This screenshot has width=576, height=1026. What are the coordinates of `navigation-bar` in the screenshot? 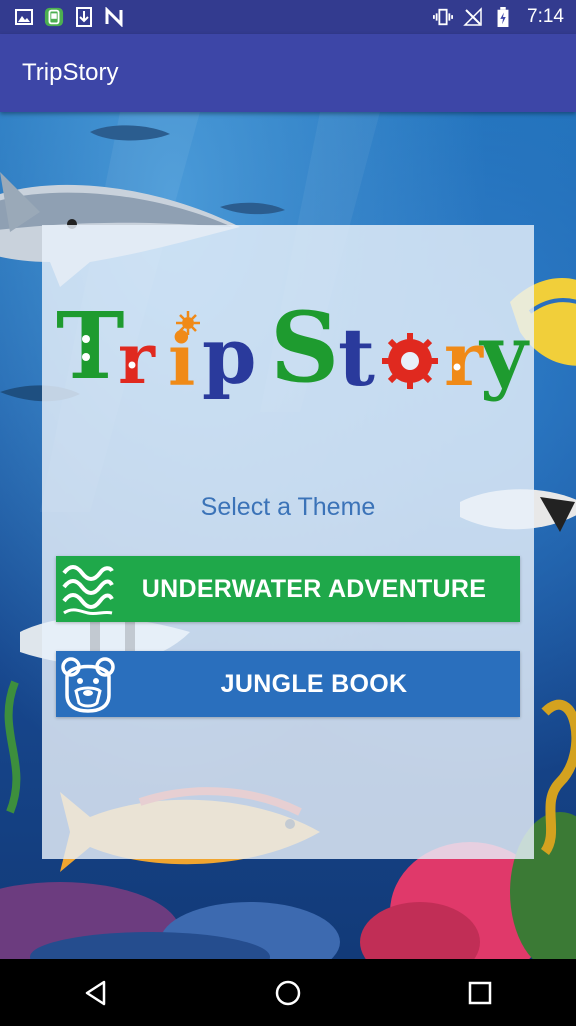 It's located at (288, 992).